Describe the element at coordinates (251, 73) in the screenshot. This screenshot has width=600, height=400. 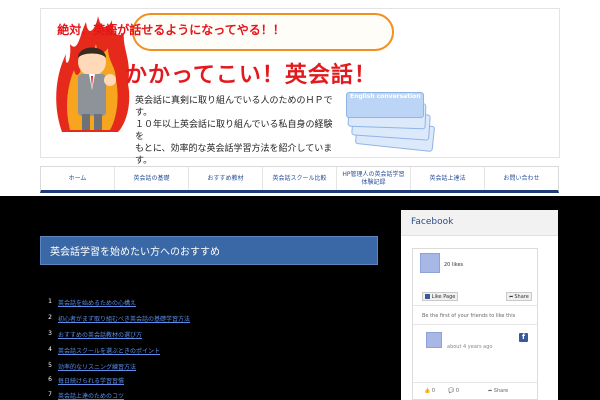
I see `site-title: かかってこい！英会話！` at that location.